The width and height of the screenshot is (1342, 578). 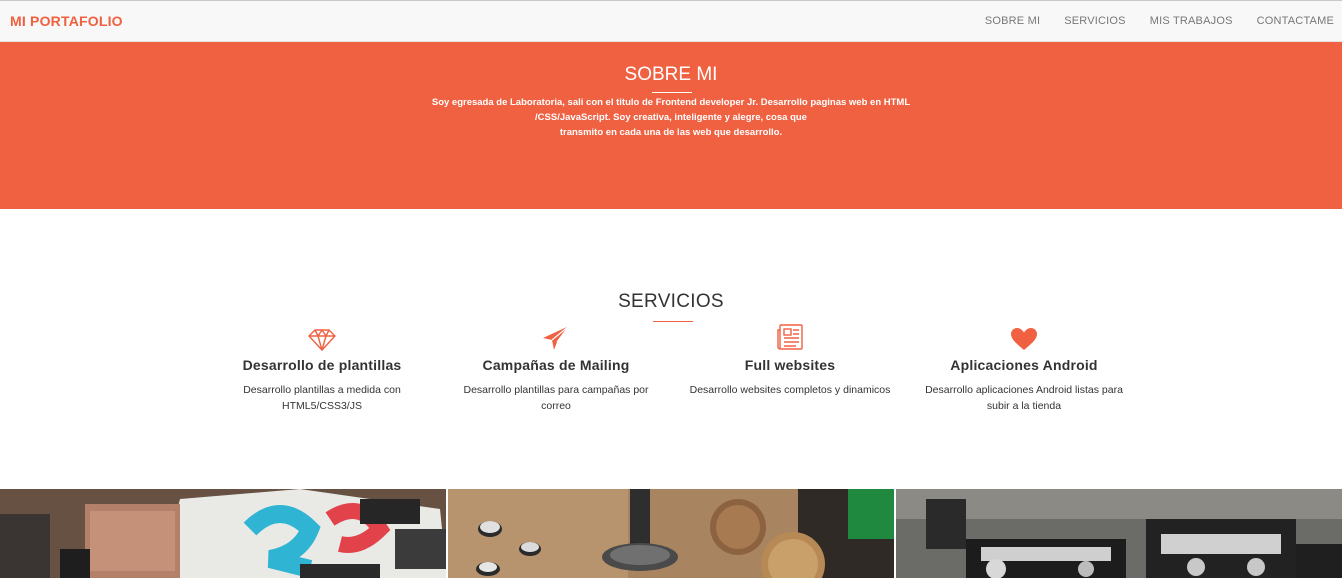 What do you see at coordinates (1095, 21) in the screenshot?
I see `nav-link-servicios: SERVICIOS` at bounding box center [1095, 21].